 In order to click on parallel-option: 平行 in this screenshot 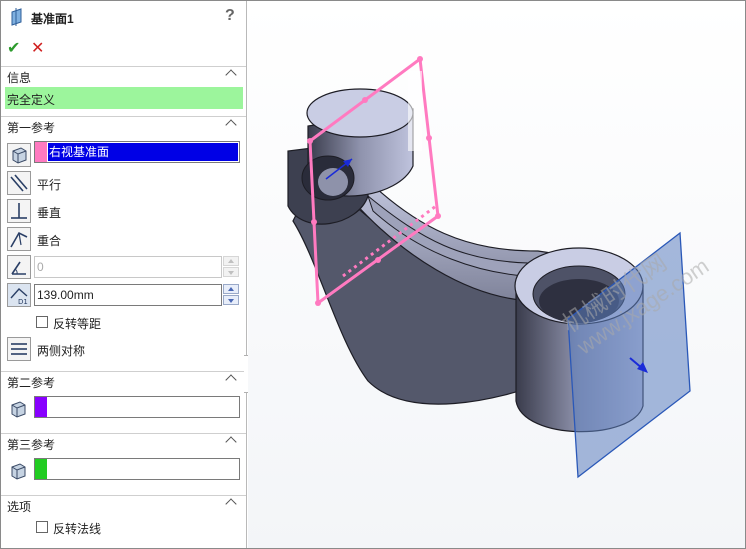, I will do `click(49, 184)`.